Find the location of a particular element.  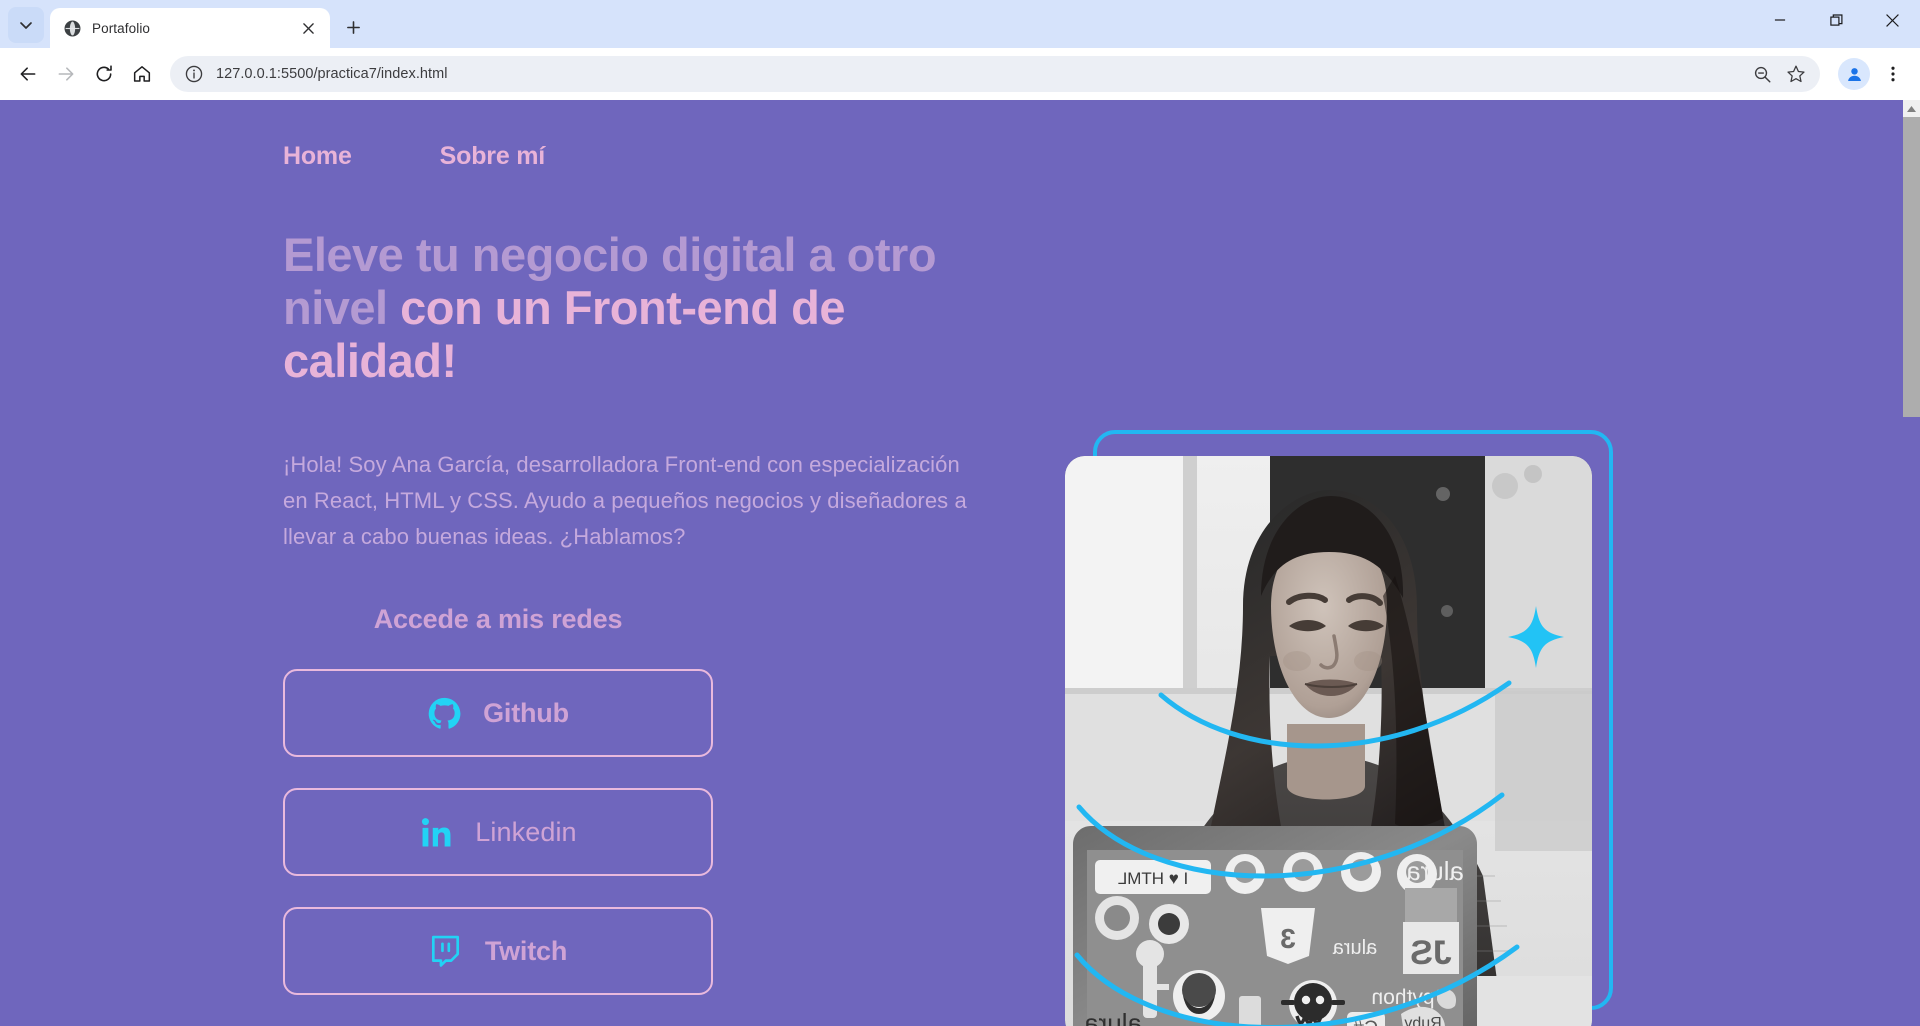

browser-menu-button is located at coordinates (1893, 74).